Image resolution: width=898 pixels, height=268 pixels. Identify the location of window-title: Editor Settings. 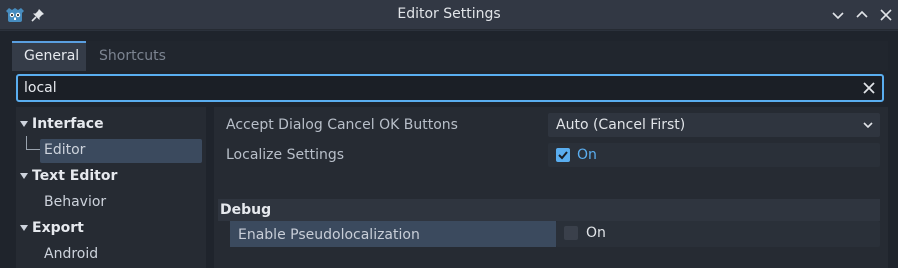
(449, 14).